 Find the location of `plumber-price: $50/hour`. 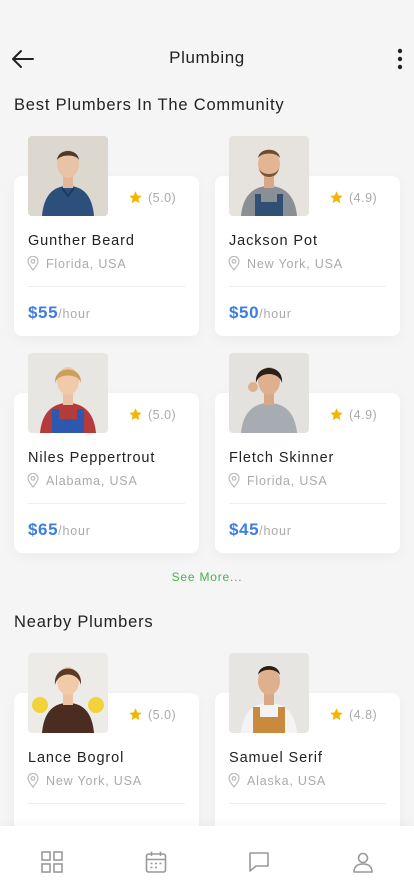

plumber-price: $50/hour is located at coordinates (260, 313).